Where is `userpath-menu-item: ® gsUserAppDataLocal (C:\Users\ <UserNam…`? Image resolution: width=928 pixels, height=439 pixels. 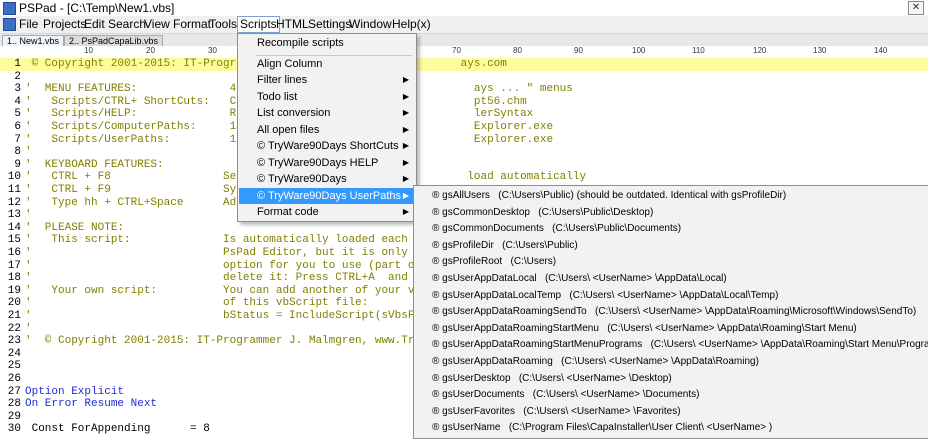
userpath-menu-item: ® gsUserAppDataLocal (C:\Users\ <UserNam… is located at coordinates (579, 279).